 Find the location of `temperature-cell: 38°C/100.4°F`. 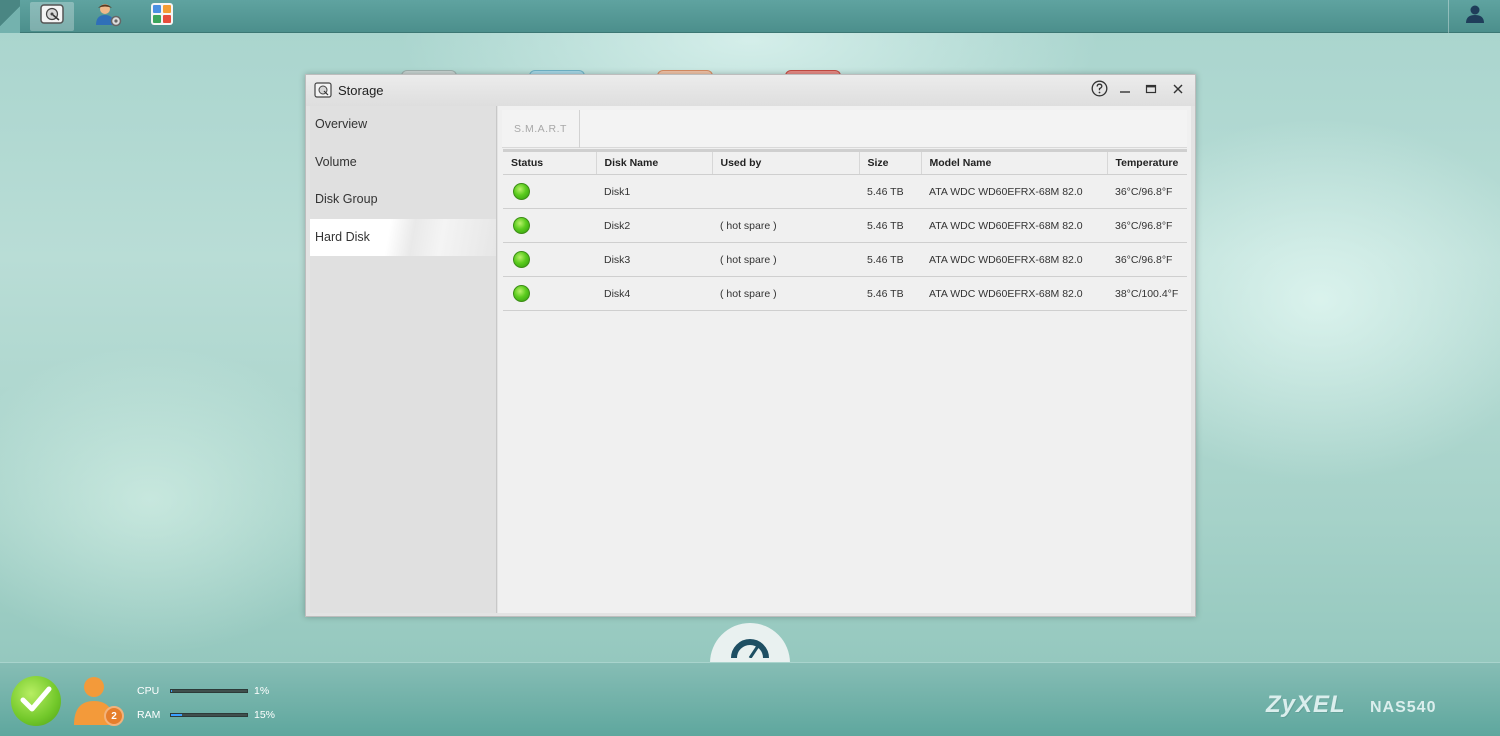

temperature-cell: 38°C/100.4°F is located at coordinates (1147, 293).